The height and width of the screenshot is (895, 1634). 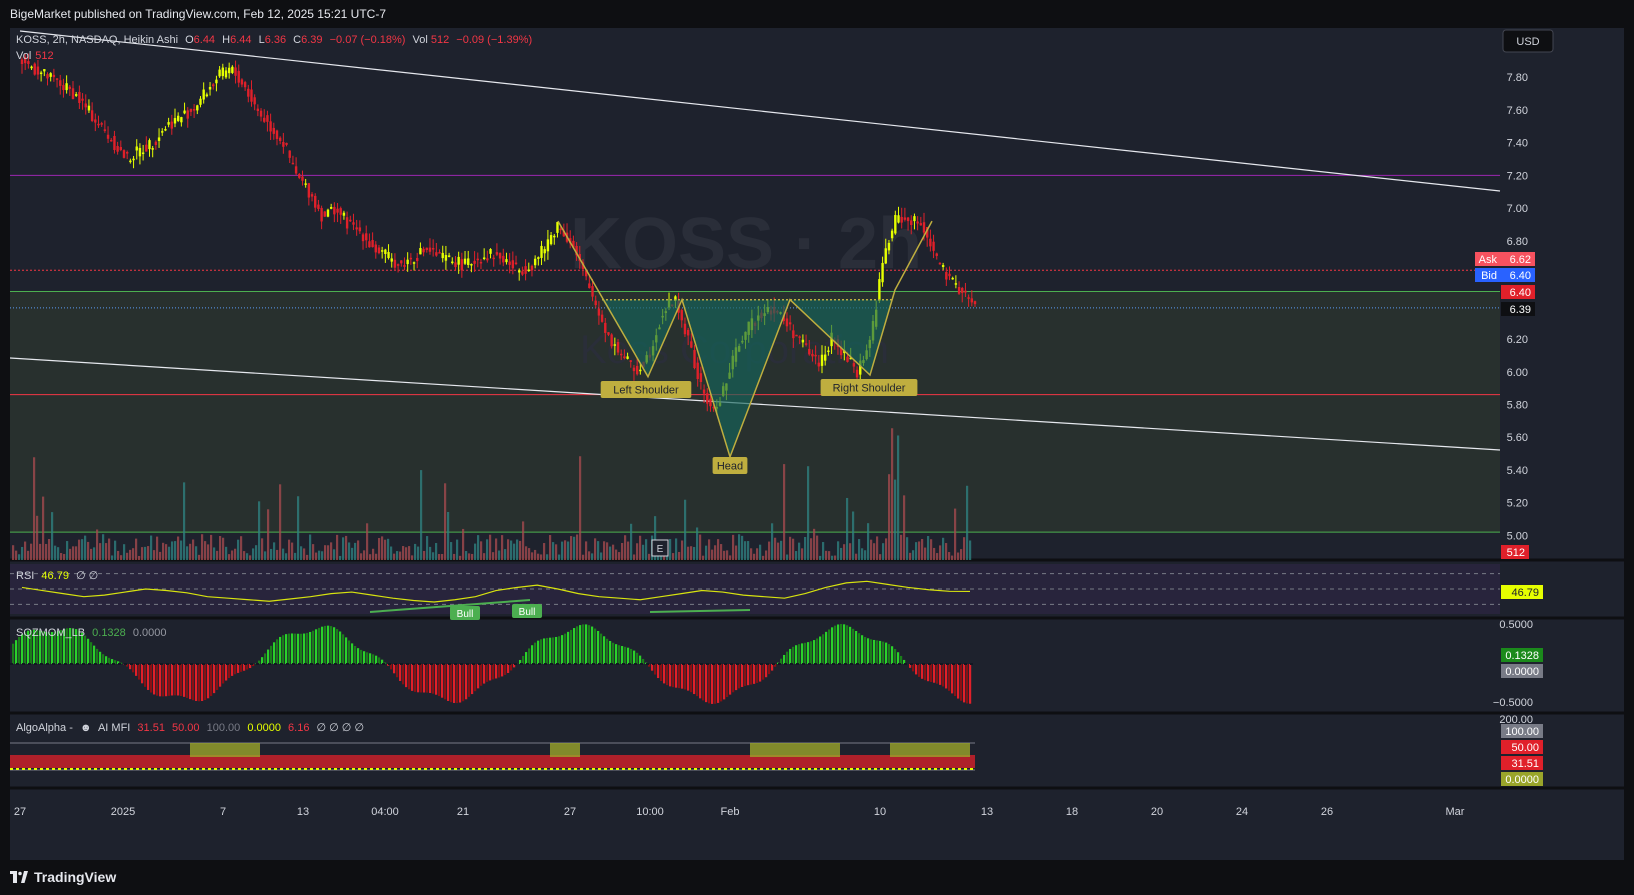 I want to click on sqz-badge-1: 0.1328, so click(x=1522, y=655).